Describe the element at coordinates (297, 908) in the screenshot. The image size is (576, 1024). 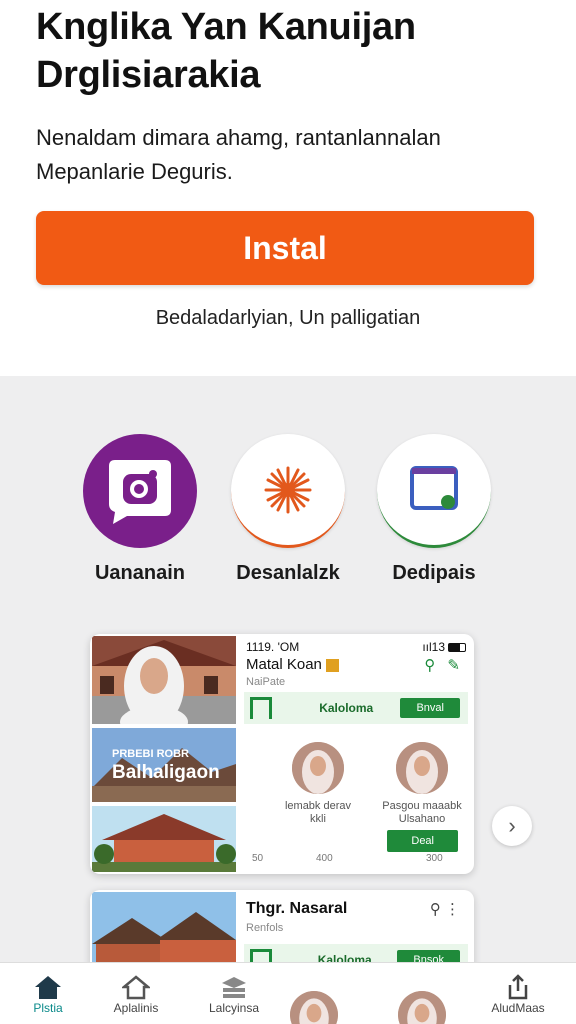
I see `card2-title: Thgr. Nasaral` at that location.